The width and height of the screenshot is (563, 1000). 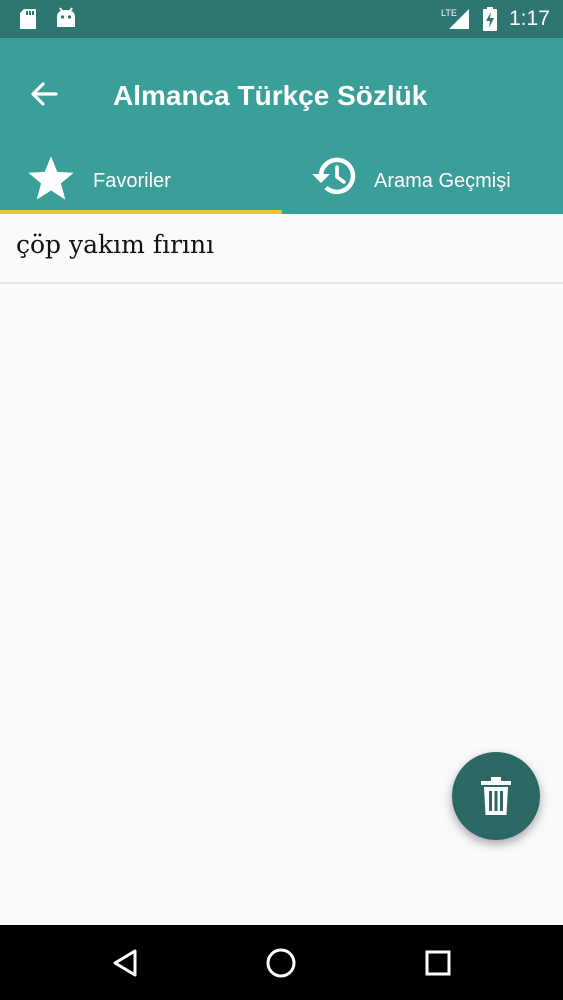 I want to click on nav-recents-button, so click(x=438, y=963).